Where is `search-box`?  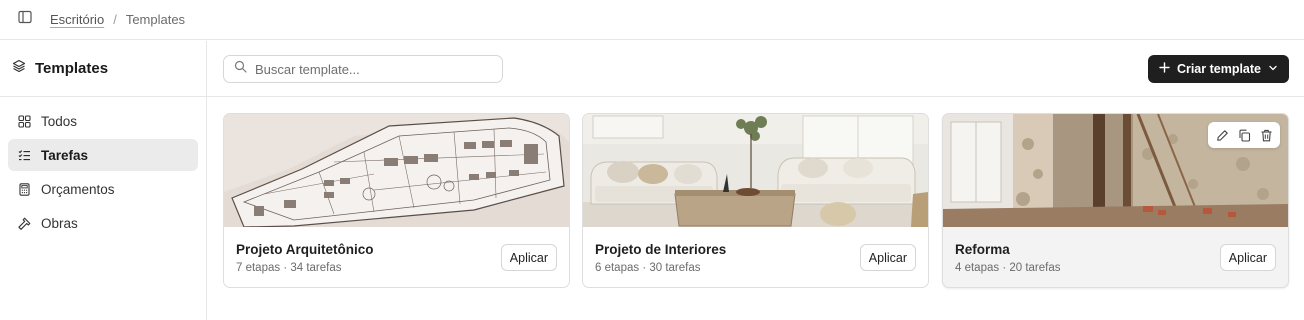
search-box is located at coordinates (363, 69).